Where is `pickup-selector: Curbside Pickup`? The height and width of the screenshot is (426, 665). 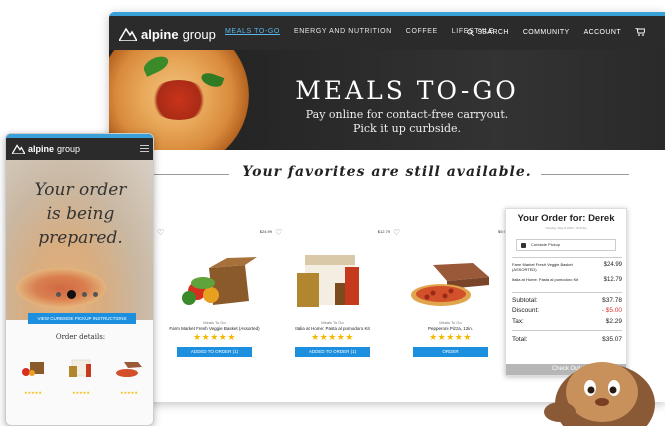 pickup-selector: Curbside Pickup is located at coordinates (566, 245).